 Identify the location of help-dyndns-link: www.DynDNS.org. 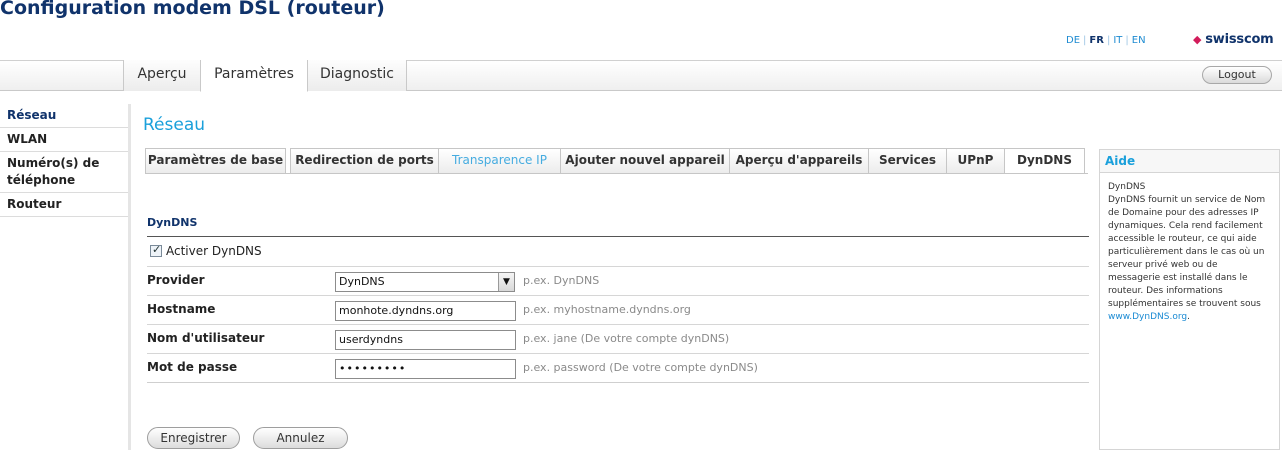
(1147, 317).